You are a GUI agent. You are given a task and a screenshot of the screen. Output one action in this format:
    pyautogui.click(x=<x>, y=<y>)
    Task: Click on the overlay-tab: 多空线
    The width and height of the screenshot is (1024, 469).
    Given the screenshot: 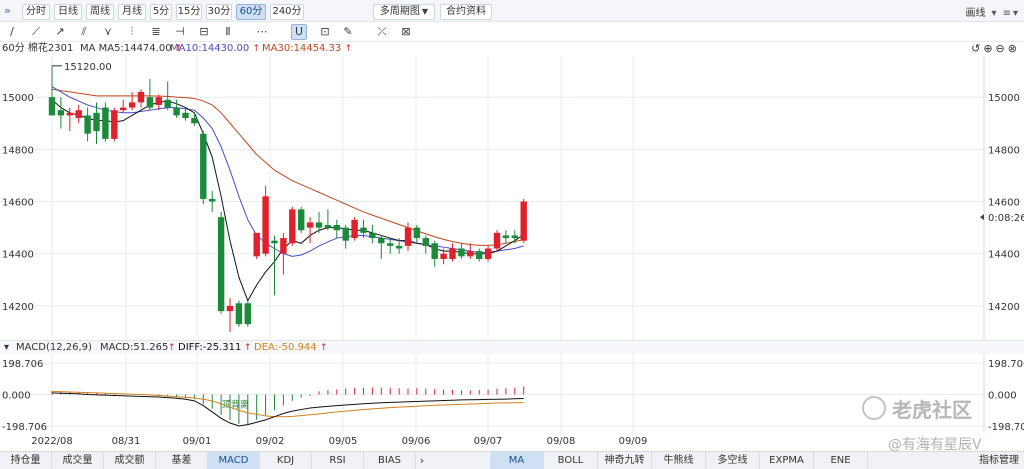 What is the action you would take?
    pyautogui.click(x=733, y=460)
    